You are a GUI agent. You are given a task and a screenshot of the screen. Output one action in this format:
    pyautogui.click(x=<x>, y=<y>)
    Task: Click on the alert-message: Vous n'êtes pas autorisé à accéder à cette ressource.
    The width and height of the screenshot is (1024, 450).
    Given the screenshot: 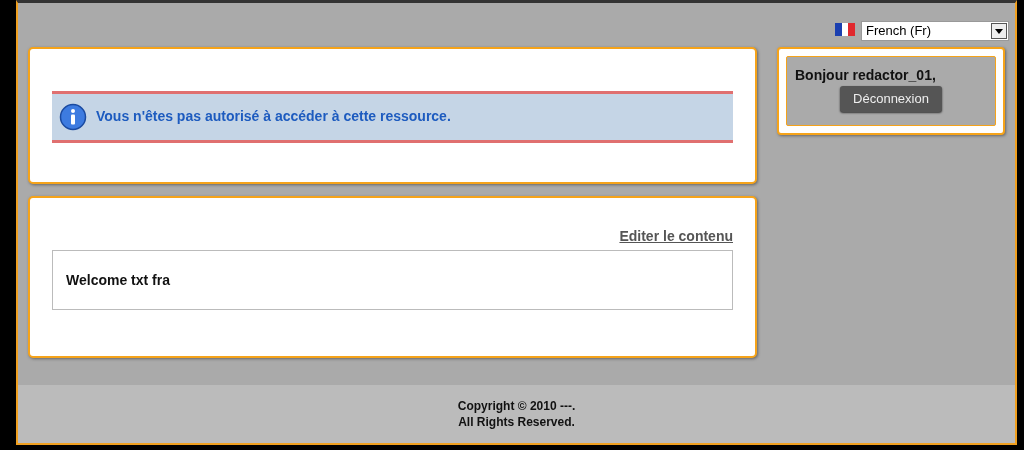 What is the action you would take?
    pyautogui.click(x=273, y=116)
    